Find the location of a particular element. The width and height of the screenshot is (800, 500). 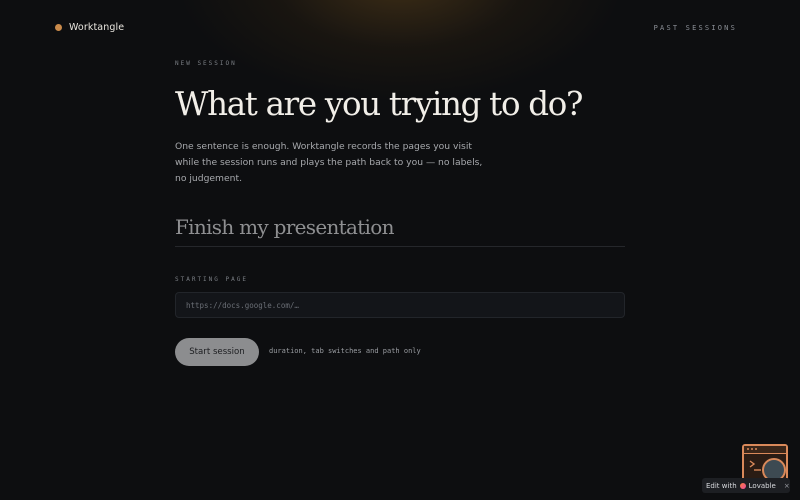

edit-with-label: Edit with is located at coordinates (721, 485).